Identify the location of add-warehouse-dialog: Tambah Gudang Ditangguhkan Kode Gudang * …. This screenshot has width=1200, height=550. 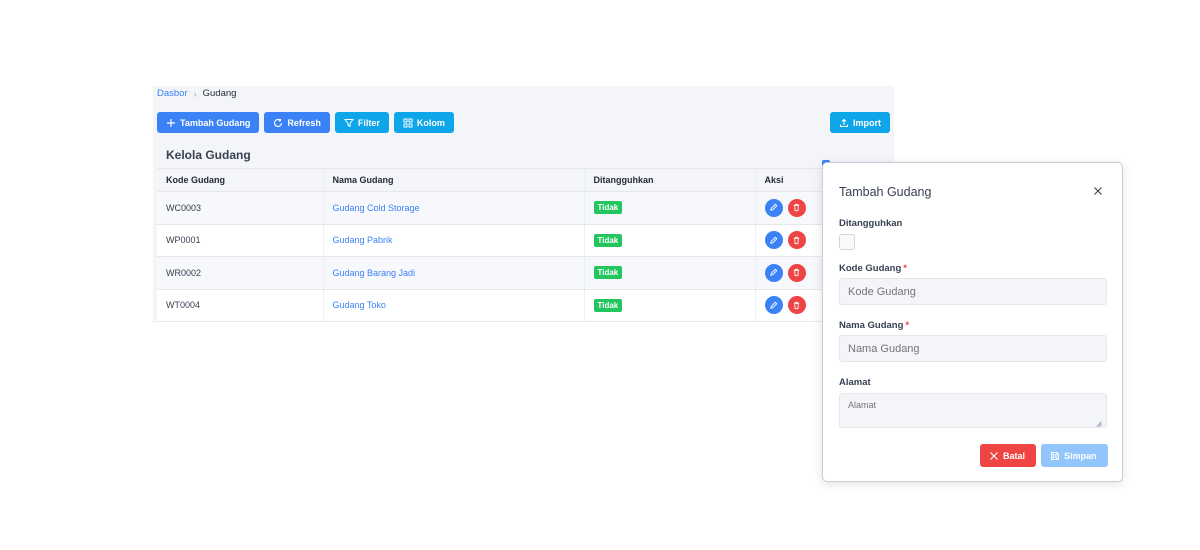
(972, 322).